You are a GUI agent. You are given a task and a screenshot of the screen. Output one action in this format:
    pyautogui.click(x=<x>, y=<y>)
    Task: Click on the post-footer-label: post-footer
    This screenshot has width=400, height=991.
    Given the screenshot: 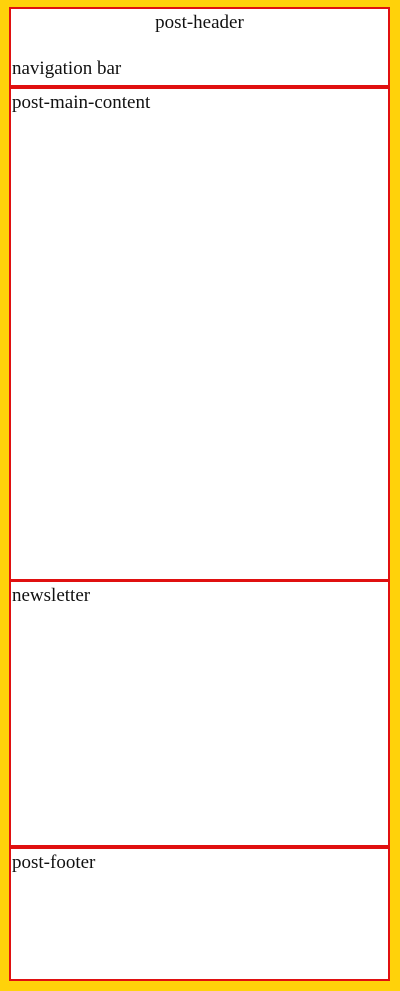 What is the action you would take?
    pyautogui.click(x=54, y=862)
    